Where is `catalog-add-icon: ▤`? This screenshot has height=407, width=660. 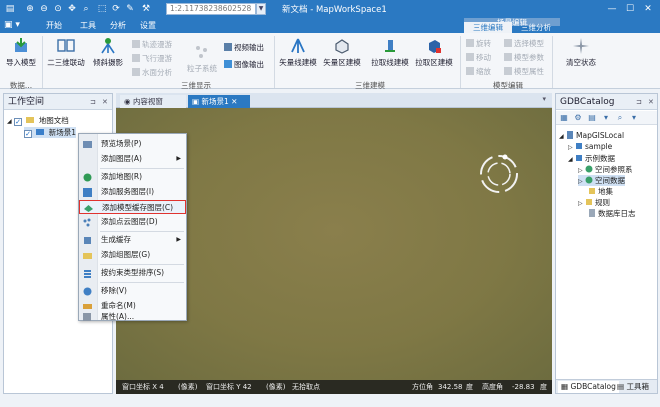 catalog-add-icon: ▤ is located at coordinates (592, 118).